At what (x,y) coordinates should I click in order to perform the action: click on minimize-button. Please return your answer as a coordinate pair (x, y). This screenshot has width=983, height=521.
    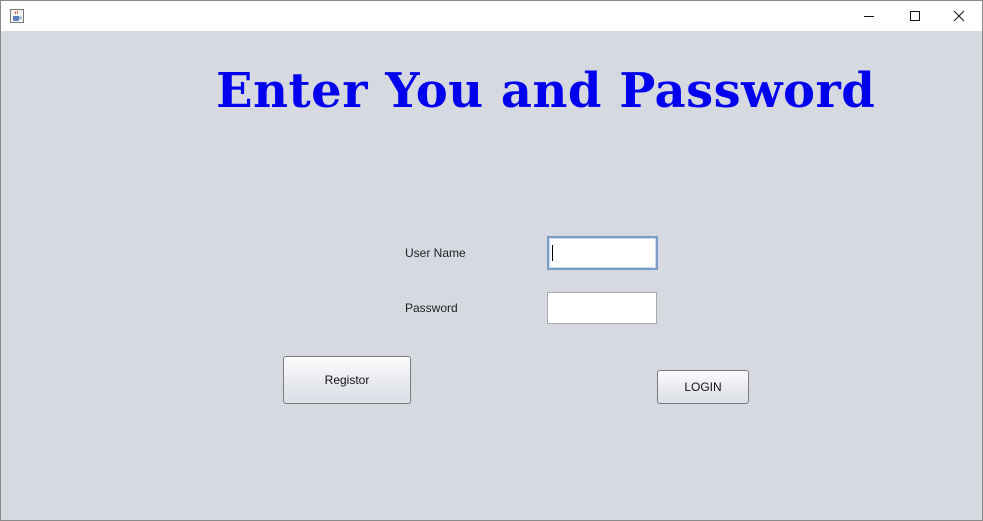
    Looking at the image, I should click on (869, 16).